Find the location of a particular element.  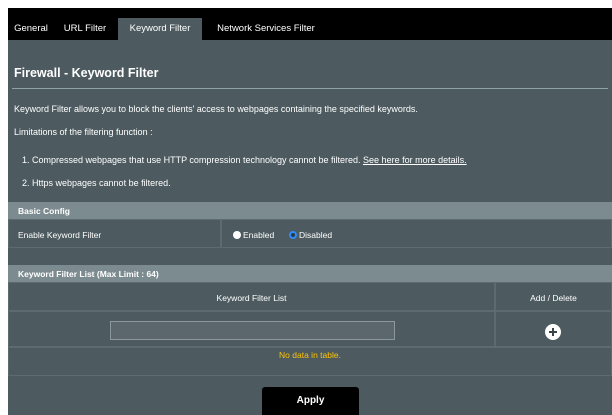

add-delete-column-label: Add / Delete is located at coordinates (553, 298).